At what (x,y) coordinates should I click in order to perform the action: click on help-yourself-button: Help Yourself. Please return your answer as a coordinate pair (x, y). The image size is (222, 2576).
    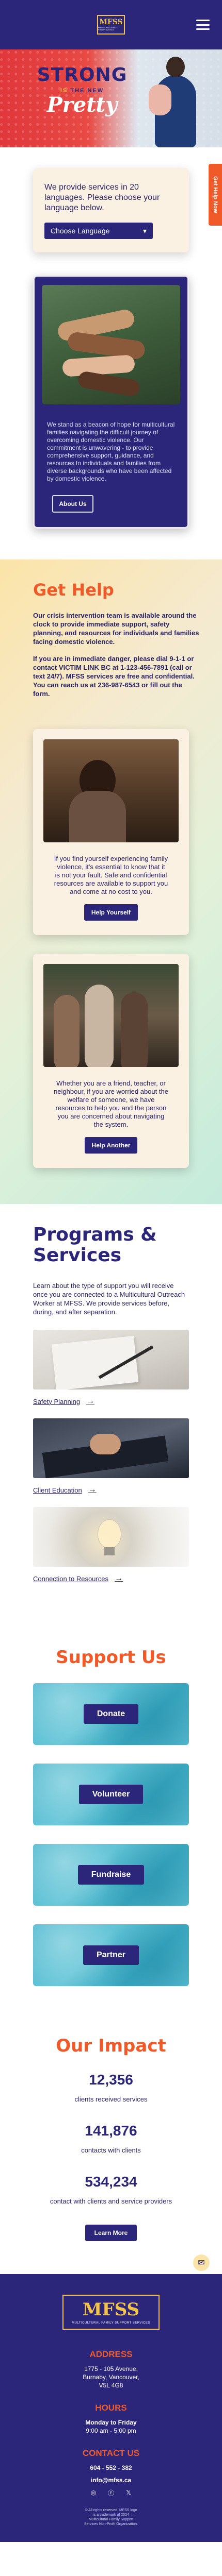
    Looking at the image, I should click on (111, 913).